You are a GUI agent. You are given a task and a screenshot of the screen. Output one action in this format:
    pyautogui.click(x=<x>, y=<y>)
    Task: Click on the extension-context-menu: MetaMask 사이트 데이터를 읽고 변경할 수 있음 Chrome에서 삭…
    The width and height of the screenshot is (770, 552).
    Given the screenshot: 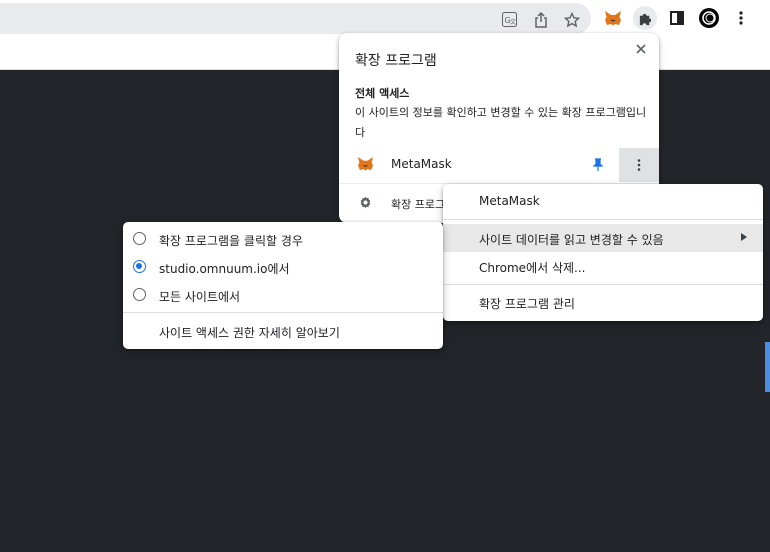 What is the action you would take?
    pyautogui.click(x=603, y=252)
    